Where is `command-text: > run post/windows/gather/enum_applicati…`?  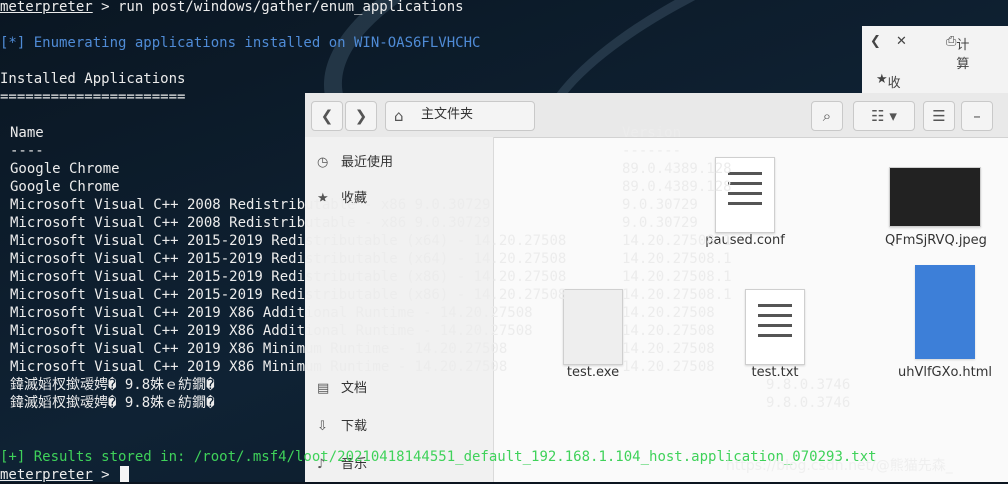 command-text: > run post/windows/gather/enum_applicati… is located at coordinates (278, 7).